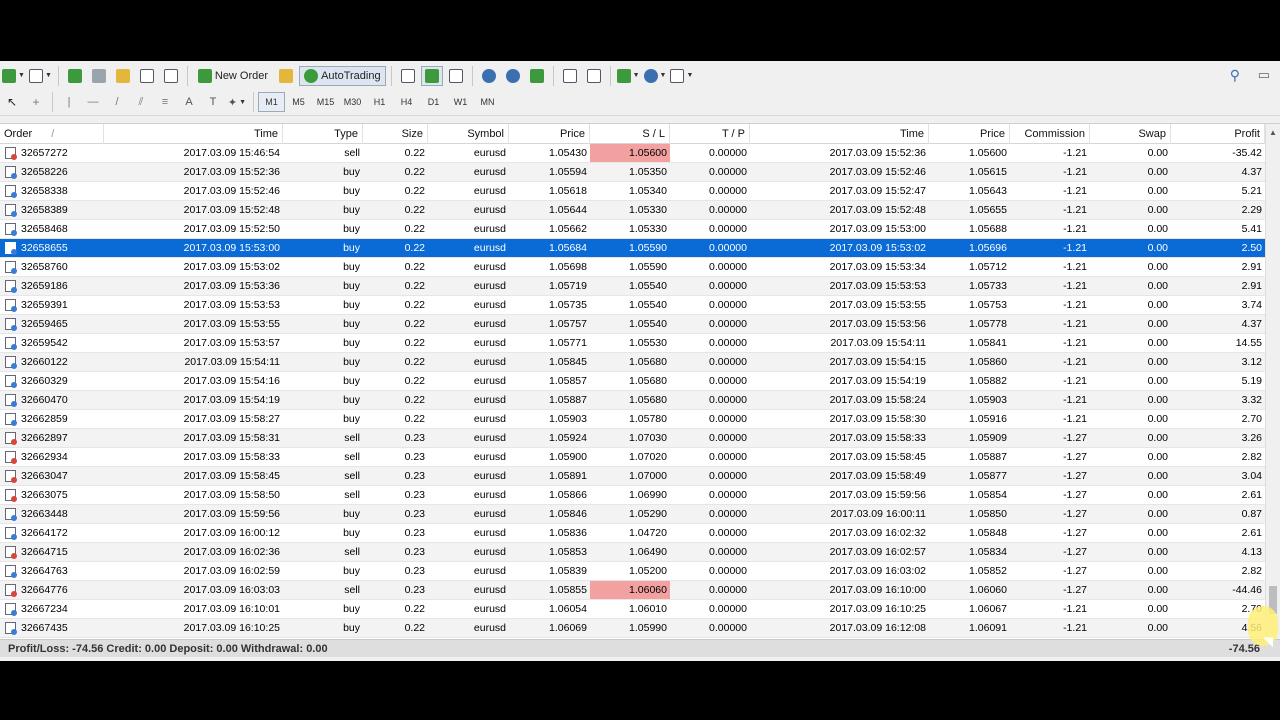 This screenshot has height=720, width=1280. What do you see at coordinates (69, 102) in the screenshot?
I see `vertical-line-tool: |` at bounding box center [69, 102].